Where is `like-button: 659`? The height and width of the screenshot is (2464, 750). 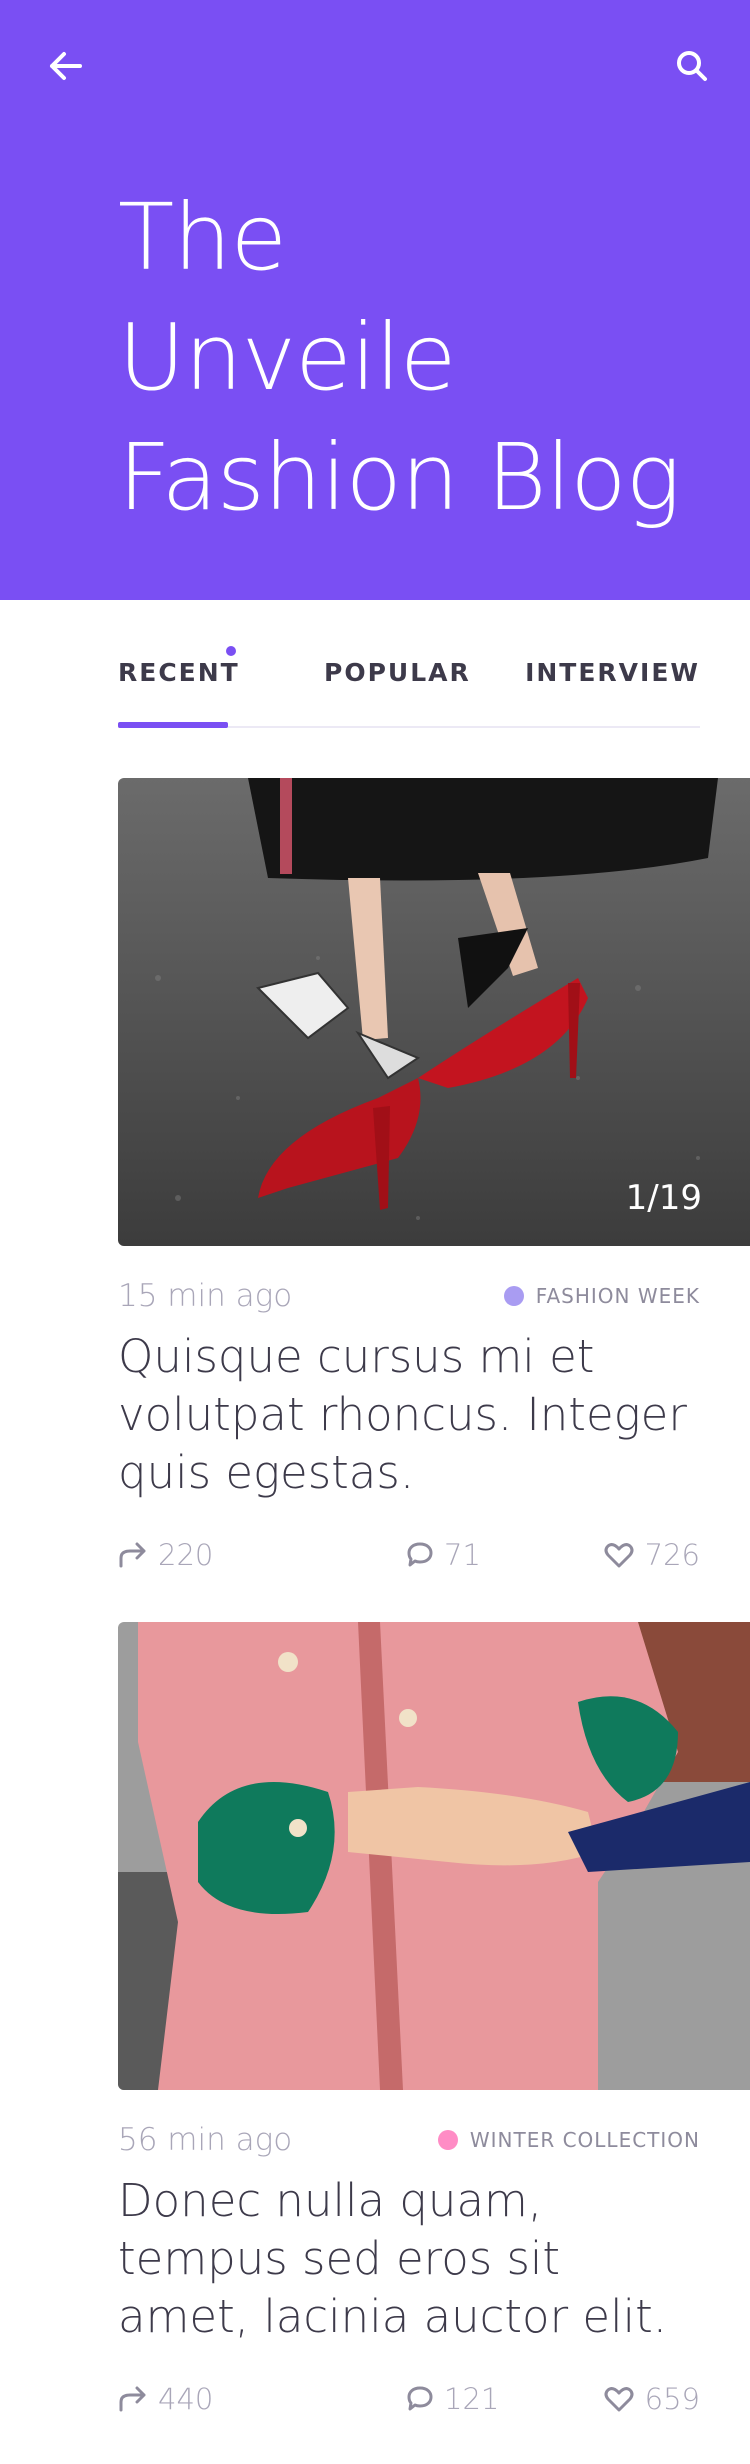 like-button: 659 is located at coordinates (651, 2399).